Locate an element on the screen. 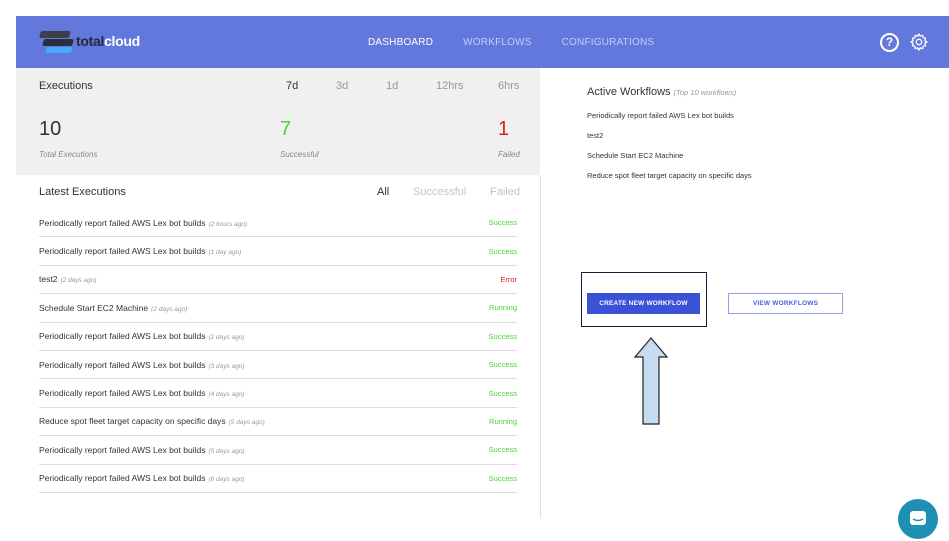 The image size is (949, 541). chat-icon is located at coordinates (918, 519).